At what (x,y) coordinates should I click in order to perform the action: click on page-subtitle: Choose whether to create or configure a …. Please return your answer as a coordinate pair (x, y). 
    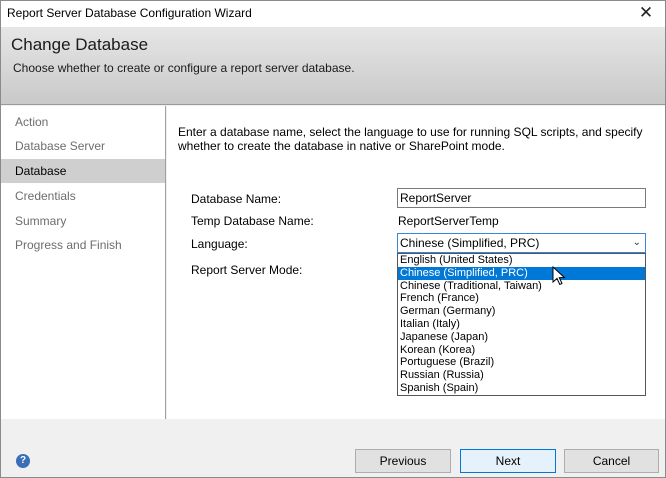
    Looking at the image, I should click on (184, 68).